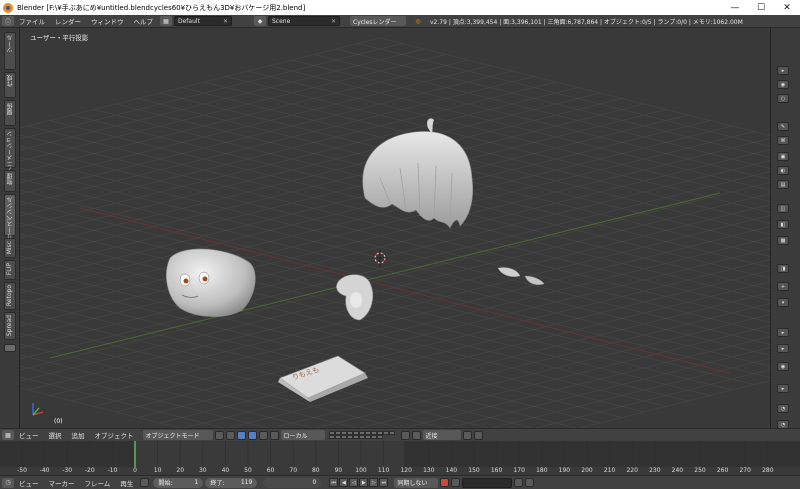  I want to click on menu-render: レンダー, so click(68, 21).